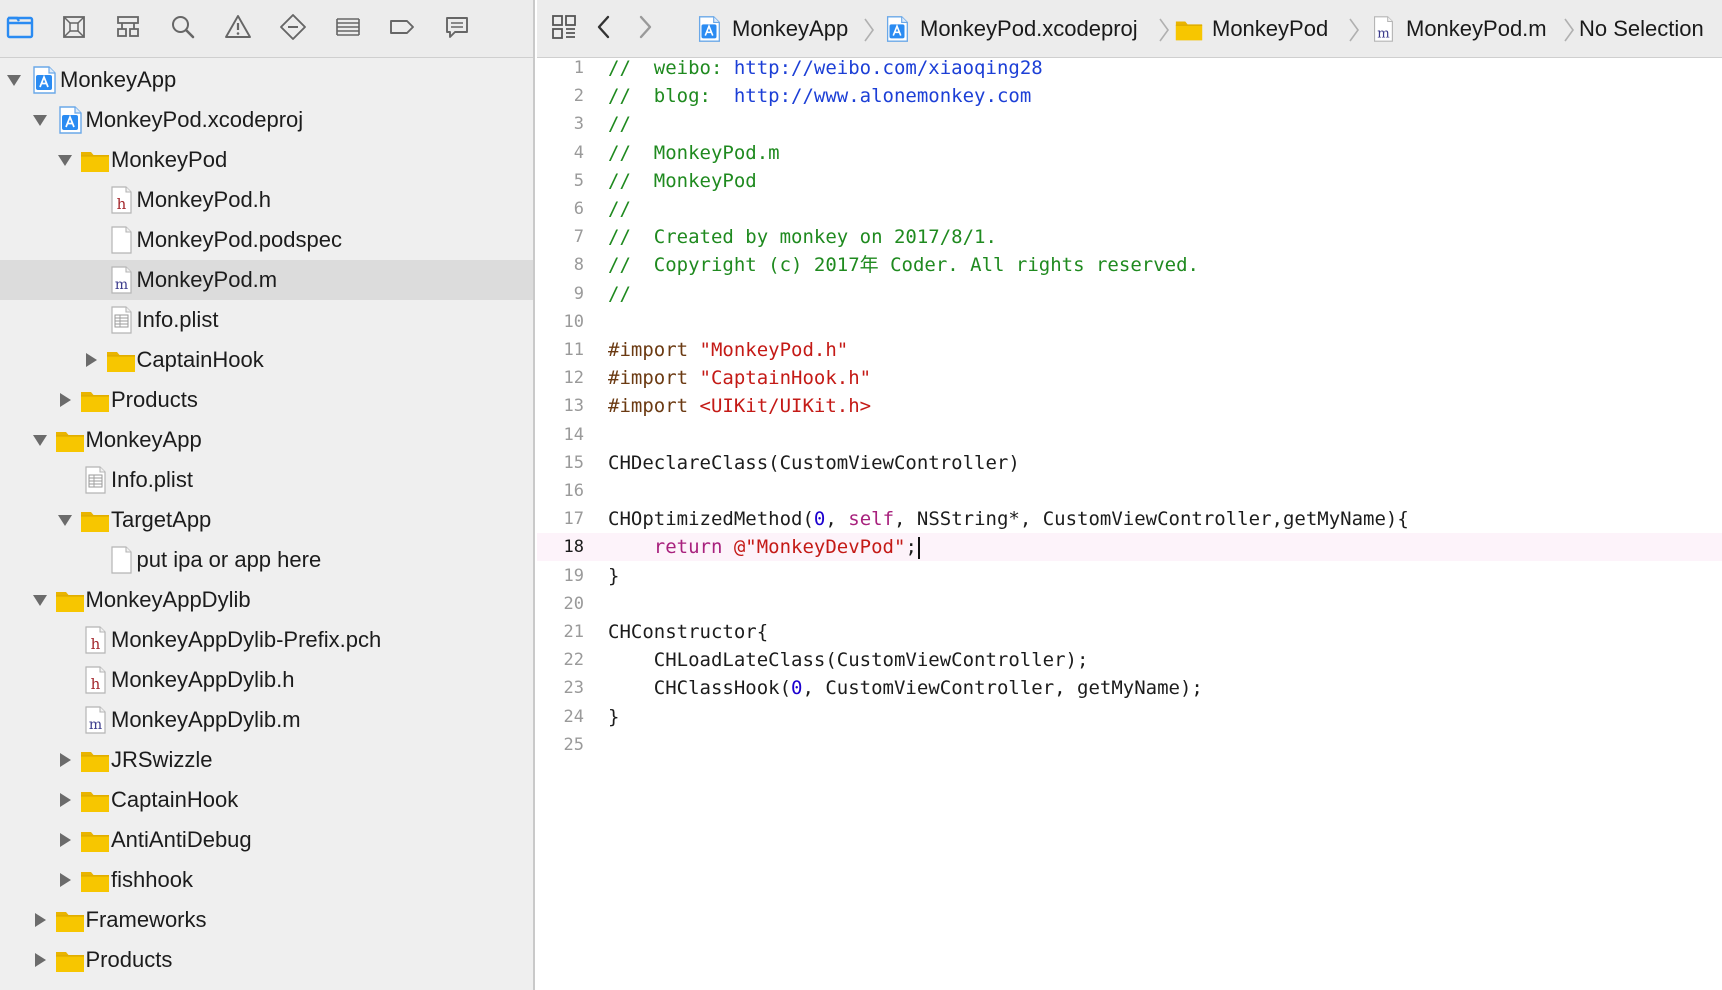 The image size is (1722, 990). Describe the element at coordinates (614, 716) in the screenshot. I see `code-token-plain: }` at that location.